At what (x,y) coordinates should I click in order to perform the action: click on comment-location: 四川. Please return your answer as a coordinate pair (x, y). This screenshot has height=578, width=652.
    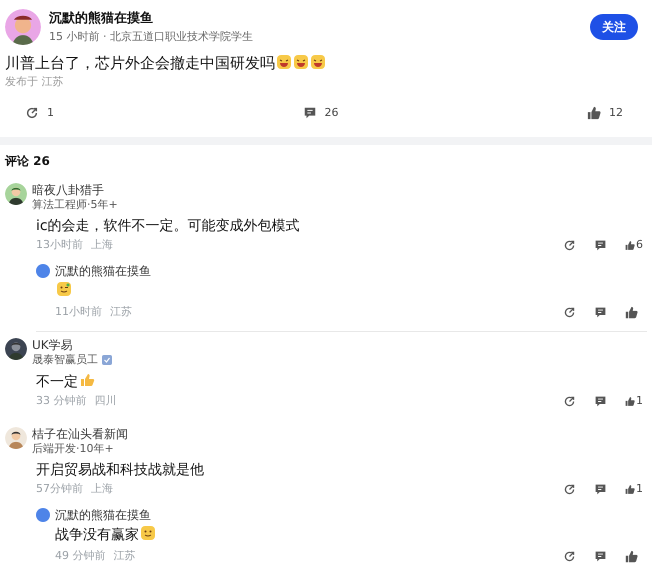
    Looking at the image, I should click on (105, 400).